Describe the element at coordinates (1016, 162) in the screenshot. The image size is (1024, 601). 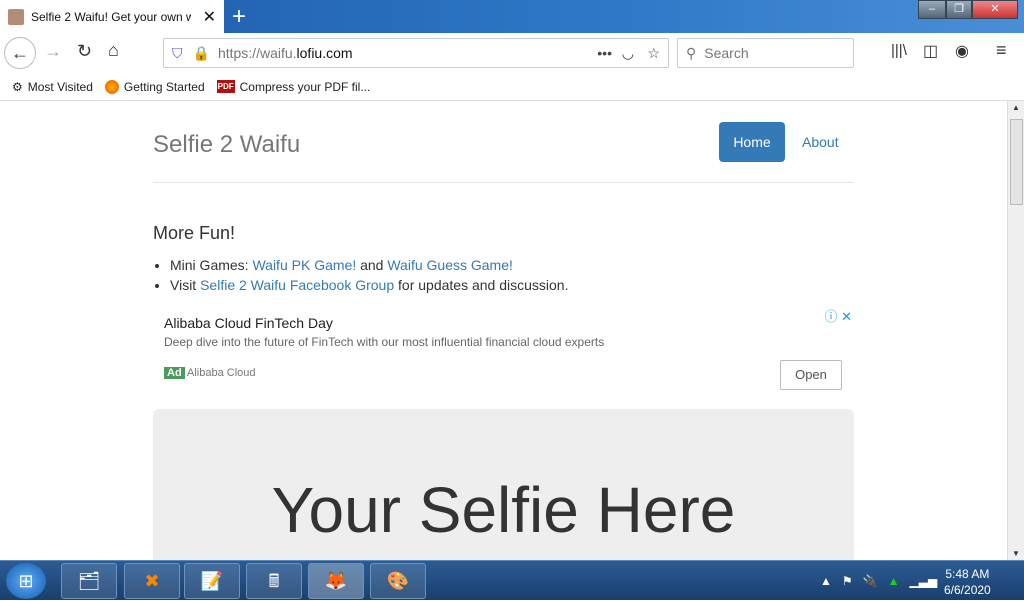
I see `scroll-thumb` at that location.